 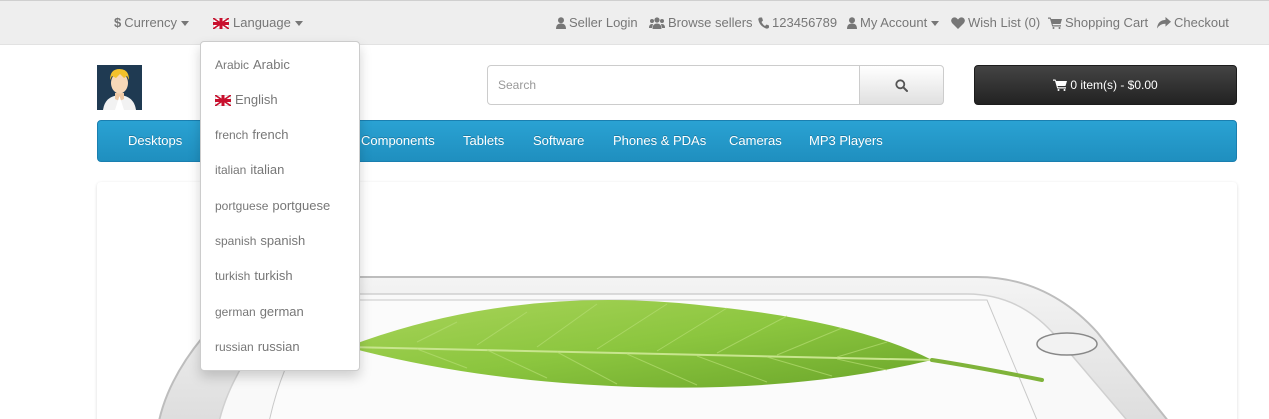 I want to click on my-account-label: My Account, so click(x=894, y=22).